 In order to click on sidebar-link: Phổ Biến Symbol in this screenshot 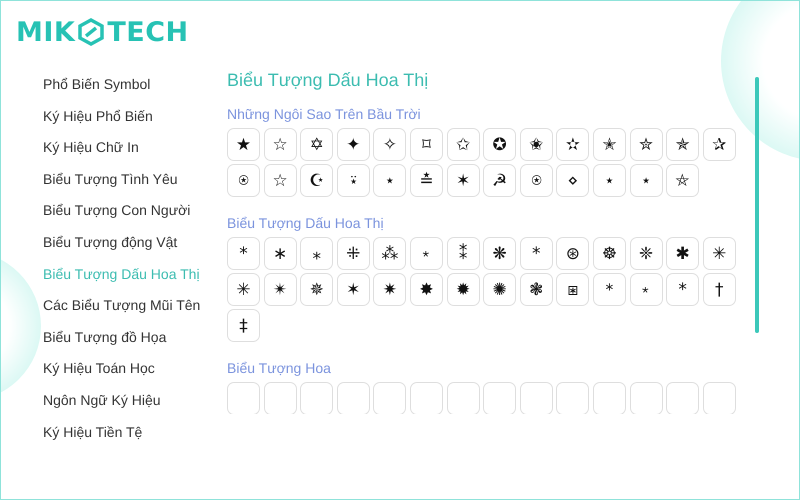, I will do `click(96, 91)`.